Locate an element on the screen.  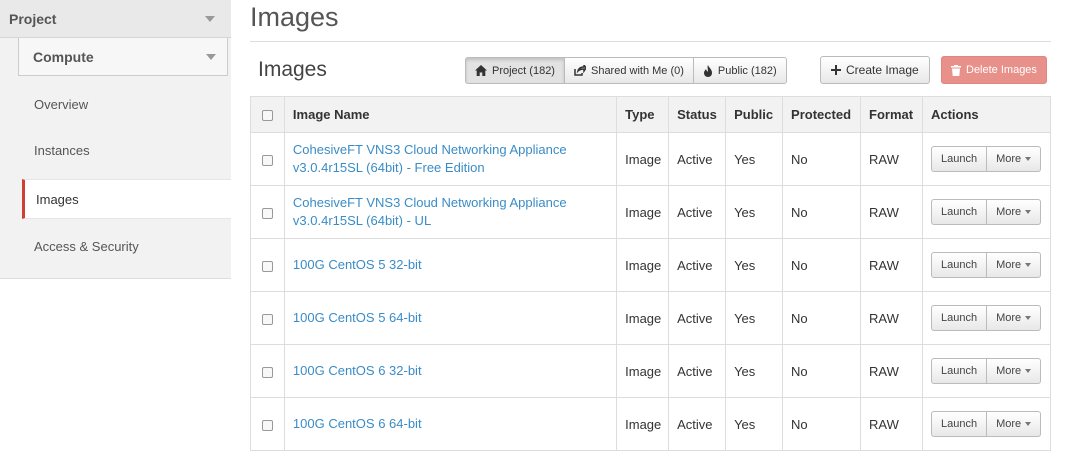
image-name-cell: 100G CentOS 6 32-bit is located at coordinates (450, 371).